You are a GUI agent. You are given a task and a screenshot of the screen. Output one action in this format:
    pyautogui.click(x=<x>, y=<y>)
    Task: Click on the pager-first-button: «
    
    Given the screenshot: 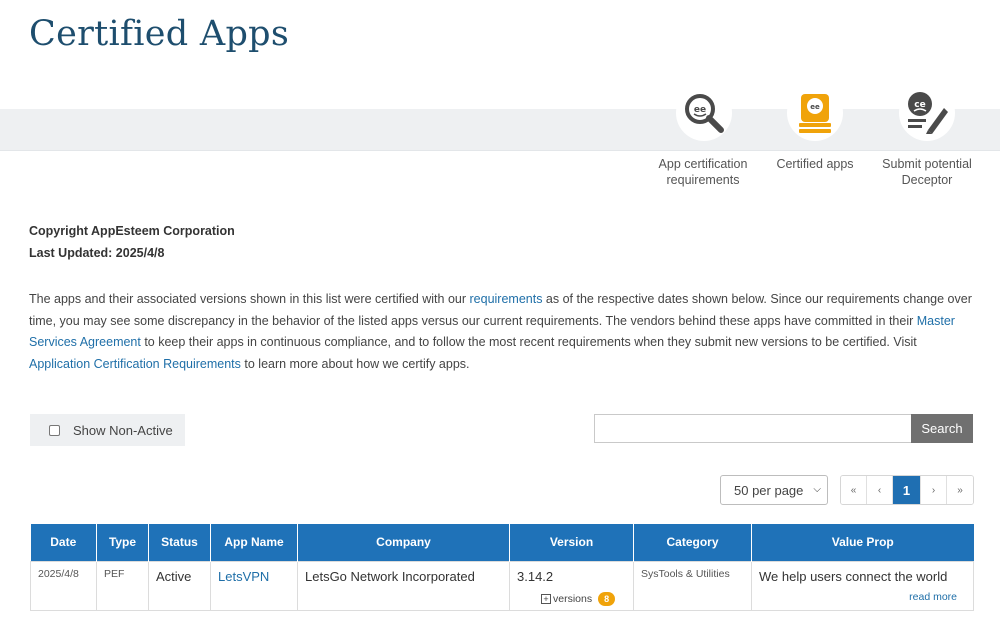 What is the action you would take?
    pyautogui.click(x=854, y=490)
    